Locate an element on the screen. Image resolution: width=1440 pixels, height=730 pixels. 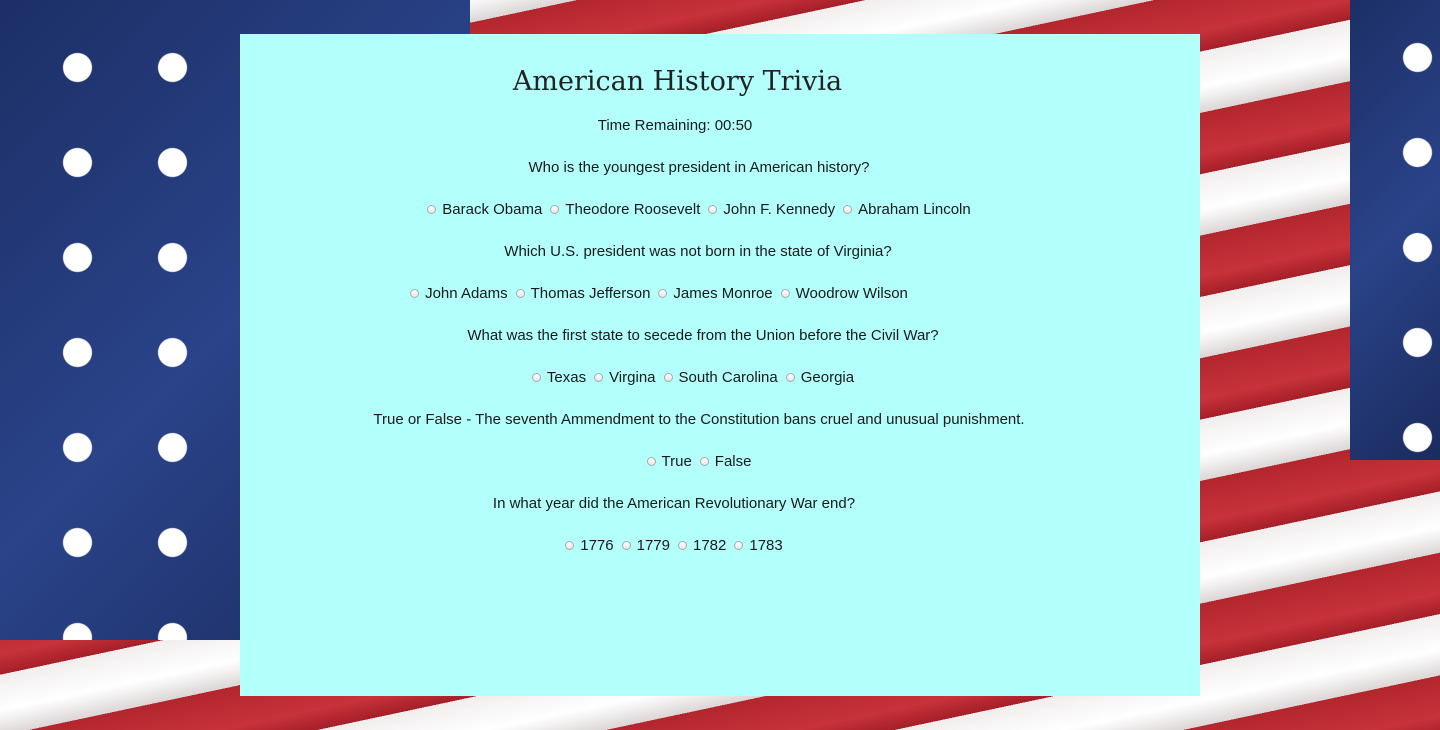
q1-option-3: John F. Kennedy is located at coordinates (771, 209).